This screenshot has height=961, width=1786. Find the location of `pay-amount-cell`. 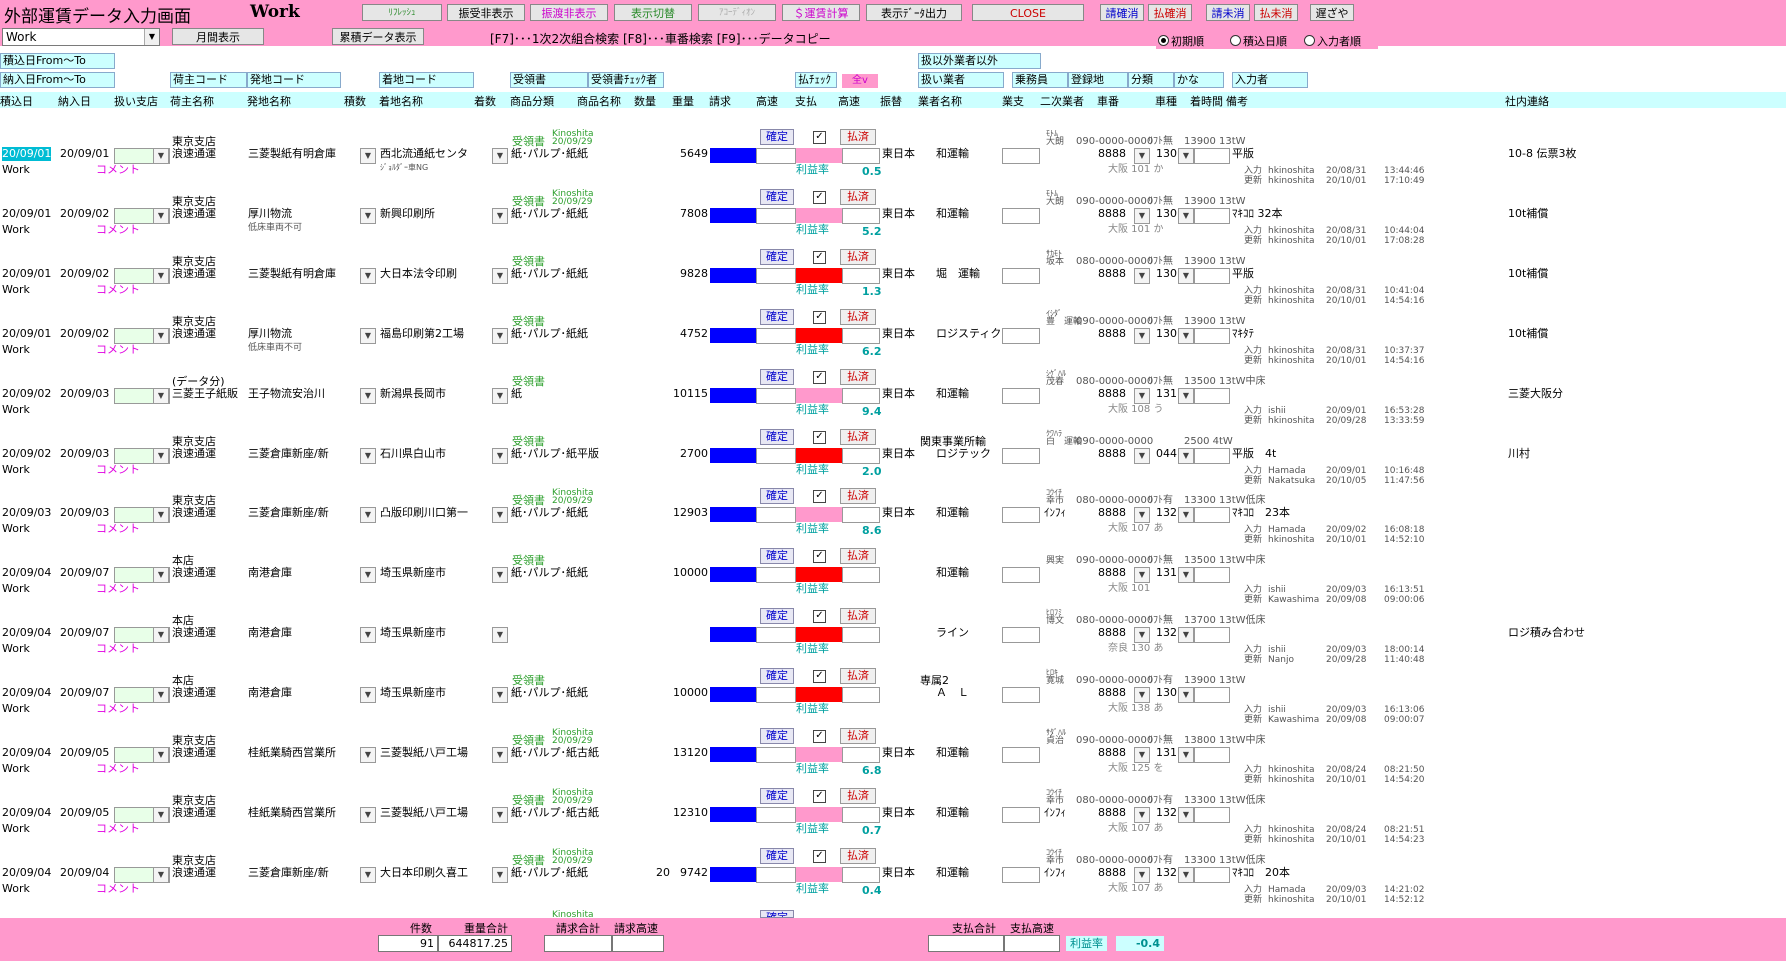

pay-amount-cell is located at coordinates (819, 275).